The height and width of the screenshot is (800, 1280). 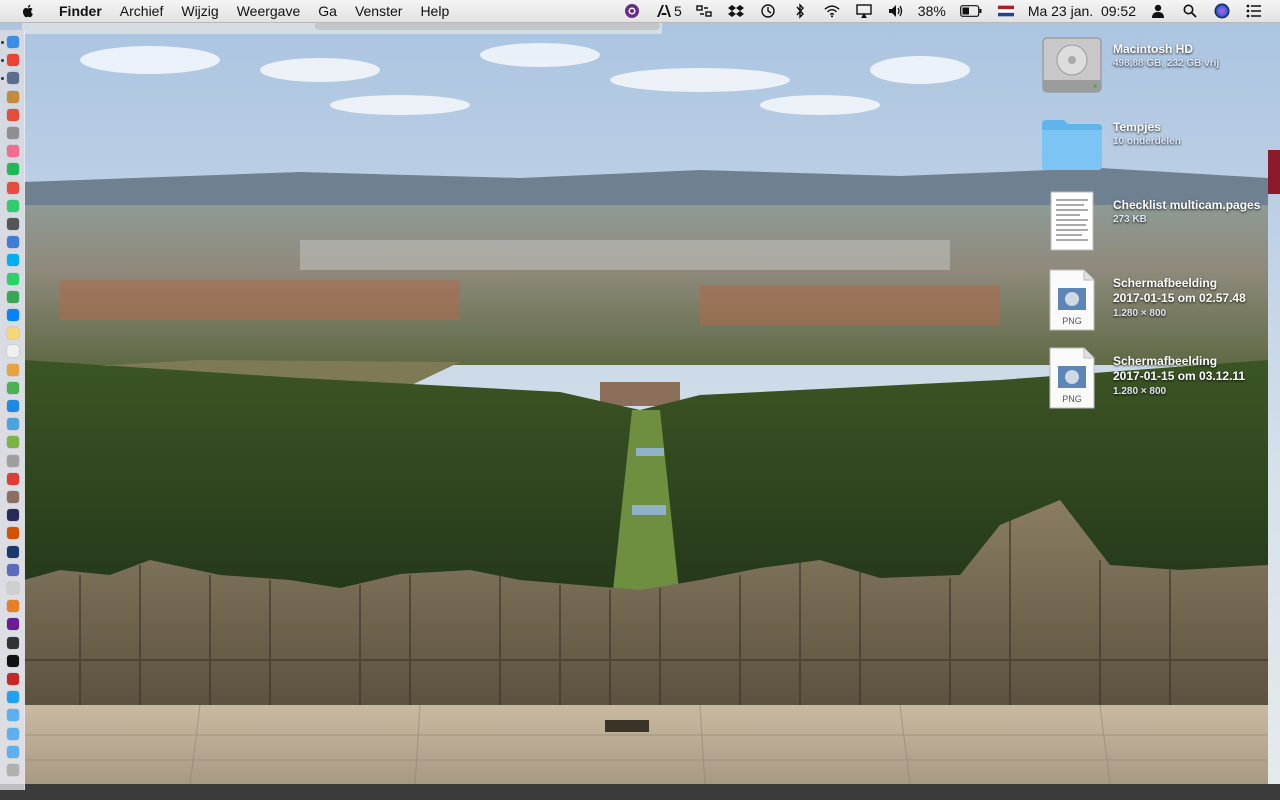 I want to click on desktop-item-macintosh-hd: Macintosh HD 498,88 GB, 232 GB vrij, so click(x=1160, y=69).